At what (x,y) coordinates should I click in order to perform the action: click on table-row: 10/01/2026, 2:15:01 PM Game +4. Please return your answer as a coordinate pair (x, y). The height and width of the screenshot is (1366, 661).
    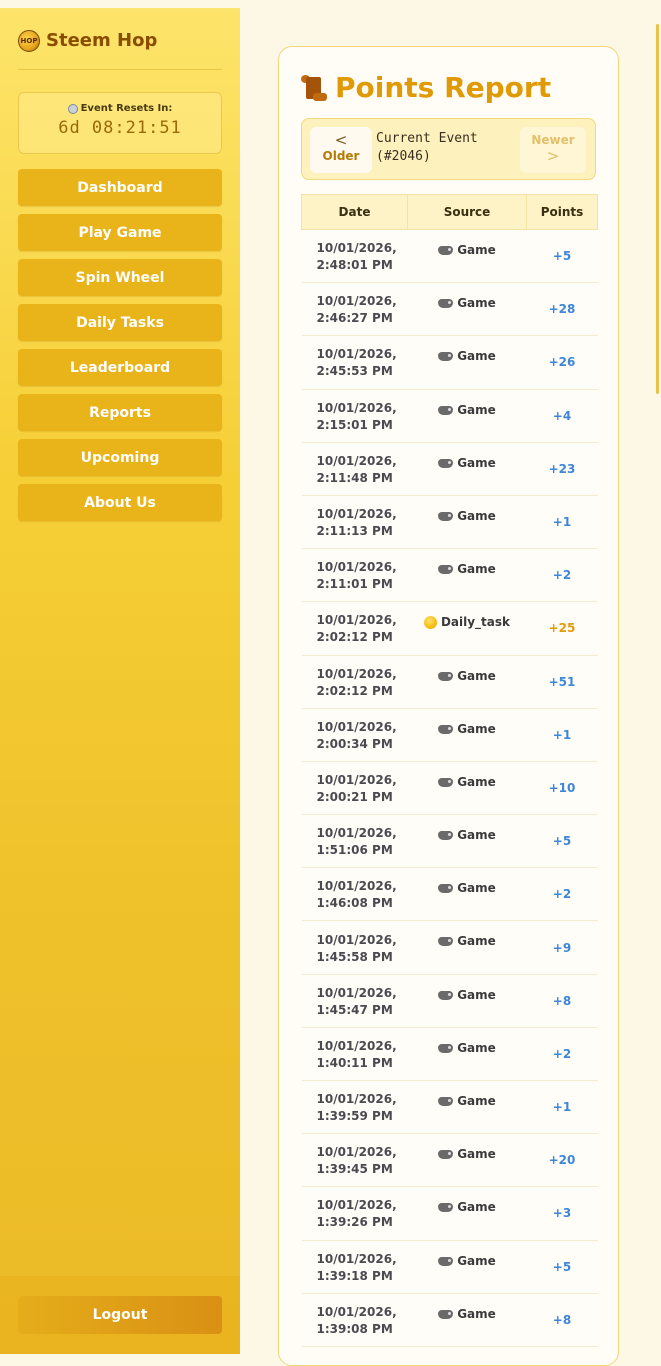
    Looking at the image, I should click on (449, 416).